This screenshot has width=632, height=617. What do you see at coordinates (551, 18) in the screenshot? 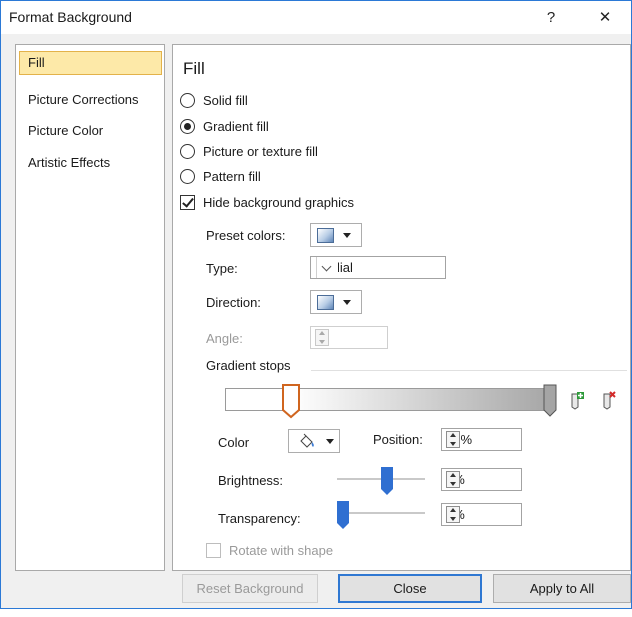
I see `help-button: ?` at bounding box center [551, 18].